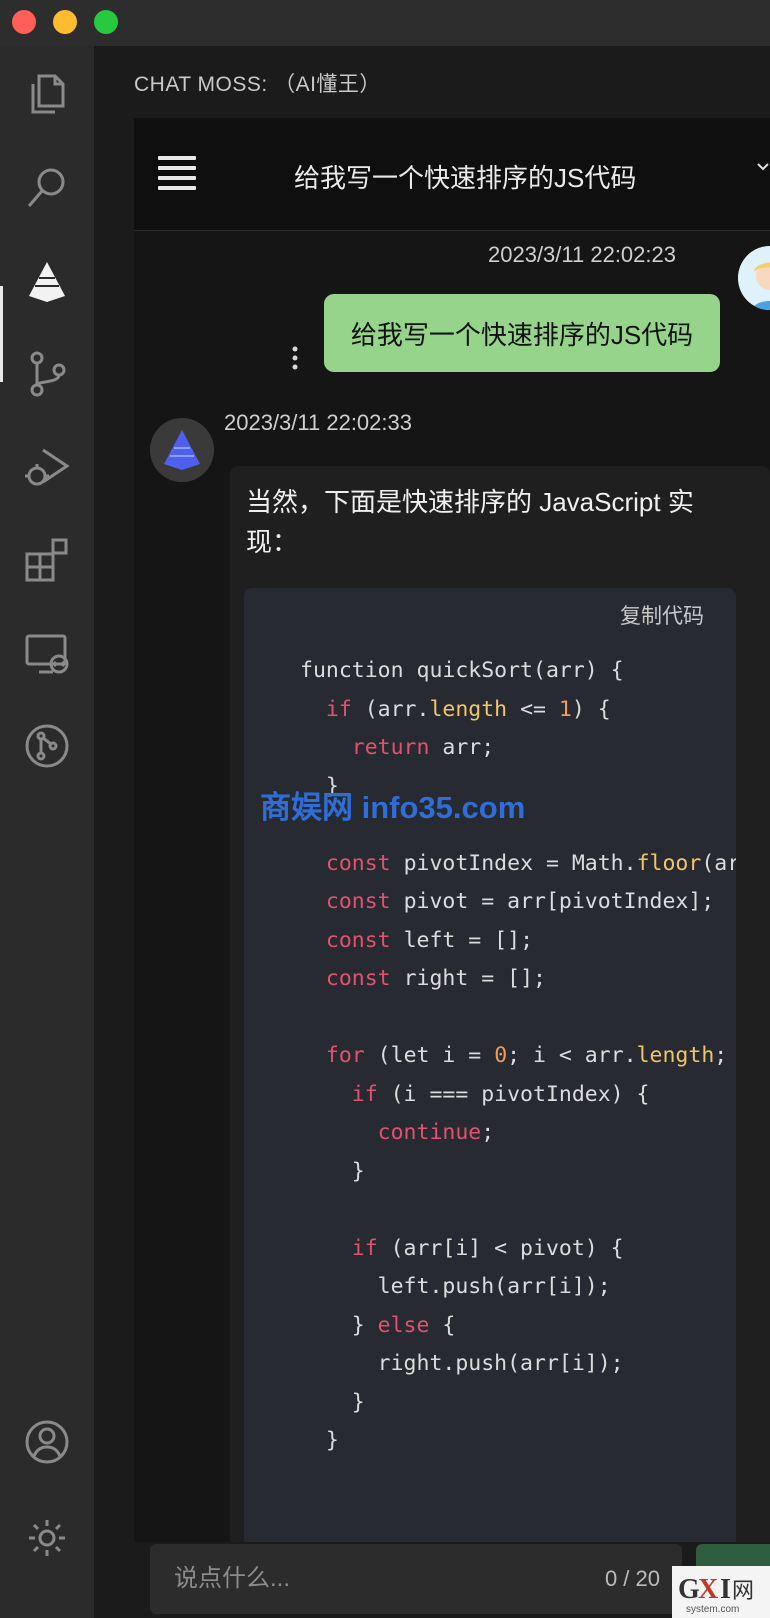 The height and width of the screenshot is (1618, 770). What do you see at coordinates (106, 22) in the screenshot?
I see `zoom-window-button` at bounding box center [106, 22].